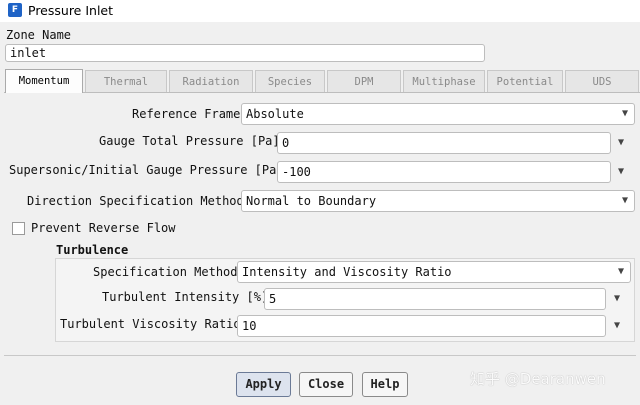 This screenshot has height=405, width=640. Describe the element at coordinates (92, 250) in the screenshot. I see `turbulence-heading: Turbulence` at that location.